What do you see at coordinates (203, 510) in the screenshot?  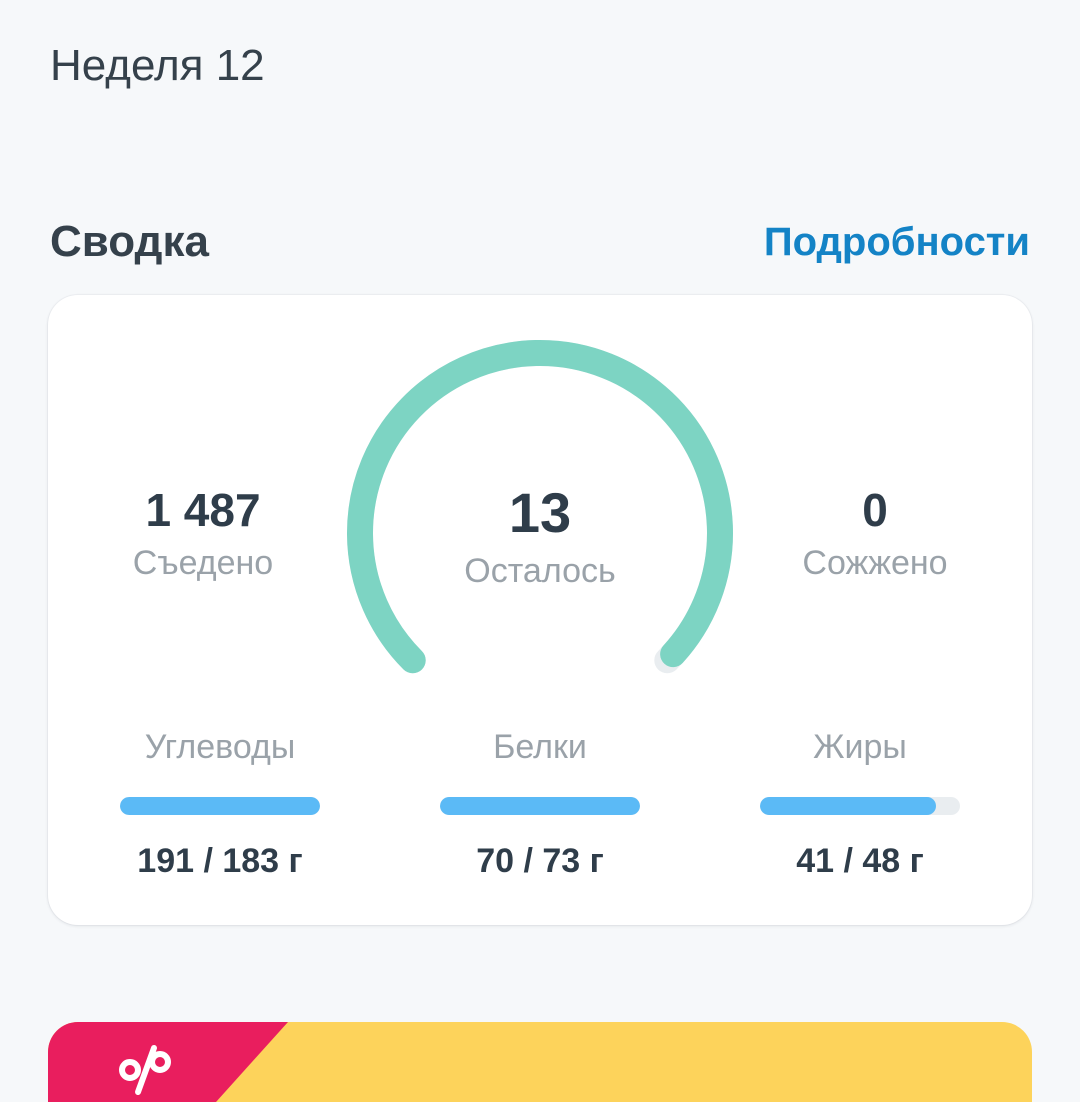 I see `eaten-value: 1 487` at bounding box center [203, 510].